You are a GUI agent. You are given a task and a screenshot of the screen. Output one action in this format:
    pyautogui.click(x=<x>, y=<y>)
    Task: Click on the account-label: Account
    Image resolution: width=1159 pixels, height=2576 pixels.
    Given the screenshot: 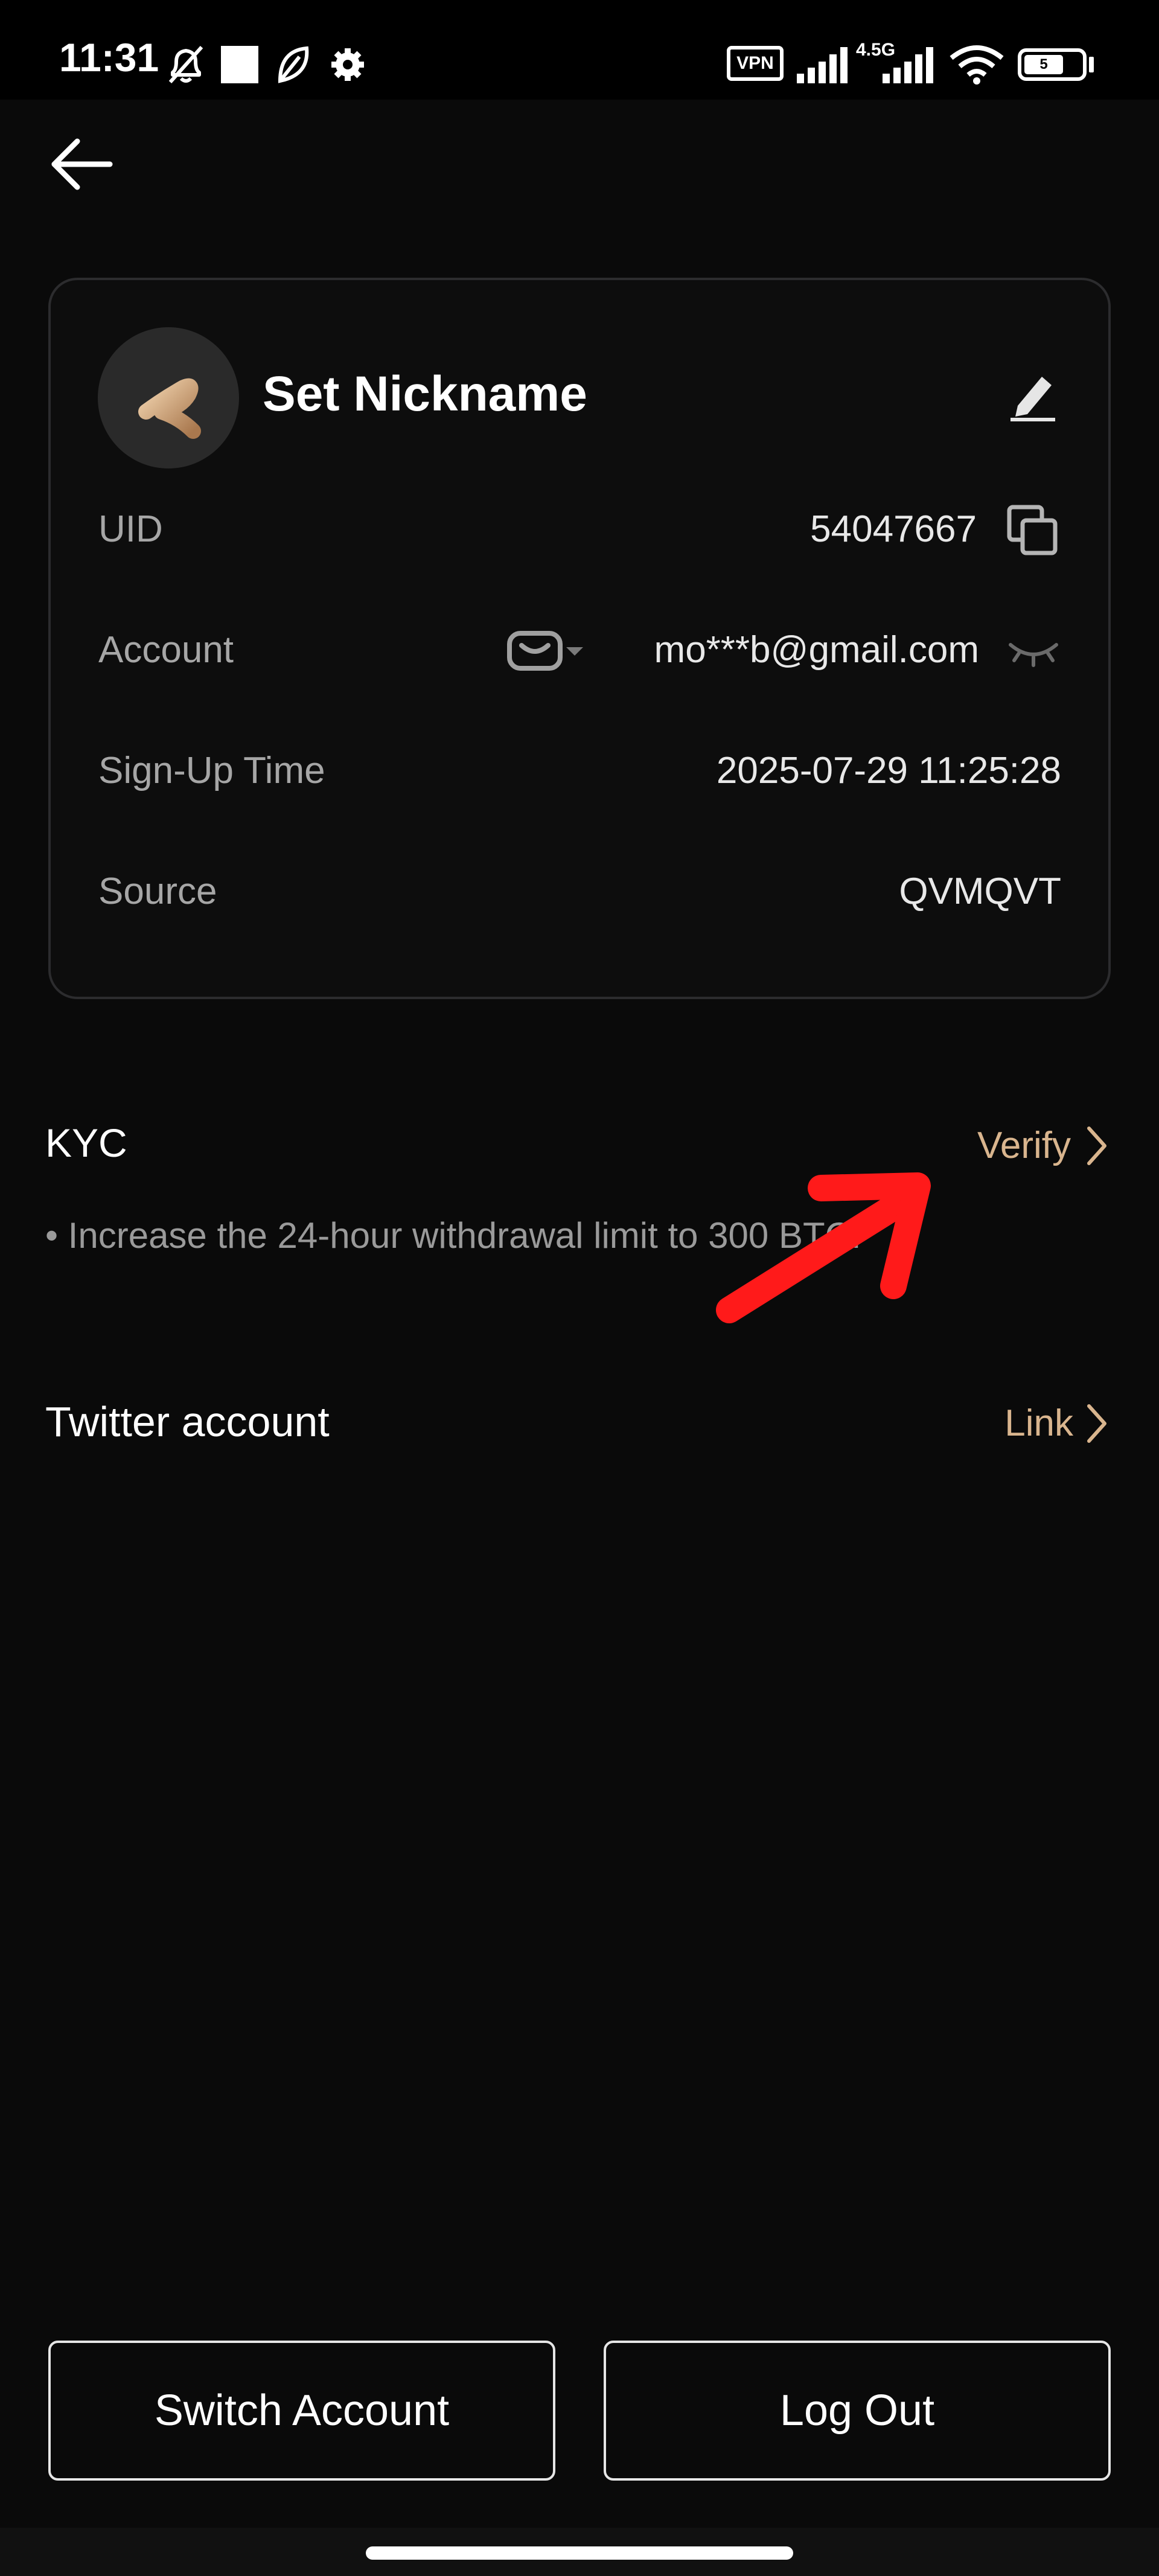 What is the action you would take?
    pyautogui.click(x=166, y=650)
    